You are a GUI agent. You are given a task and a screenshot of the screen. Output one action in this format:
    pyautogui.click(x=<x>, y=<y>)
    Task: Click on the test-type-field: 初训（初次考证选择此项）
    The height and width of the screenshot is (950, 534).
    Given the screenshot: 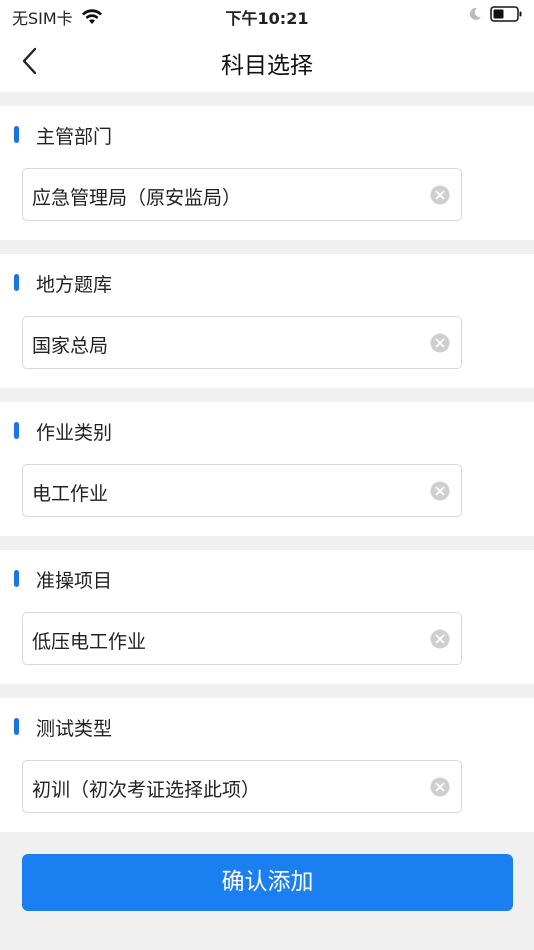 What is the action you would take?
    pyautogui.click(x=242, y=786)
    